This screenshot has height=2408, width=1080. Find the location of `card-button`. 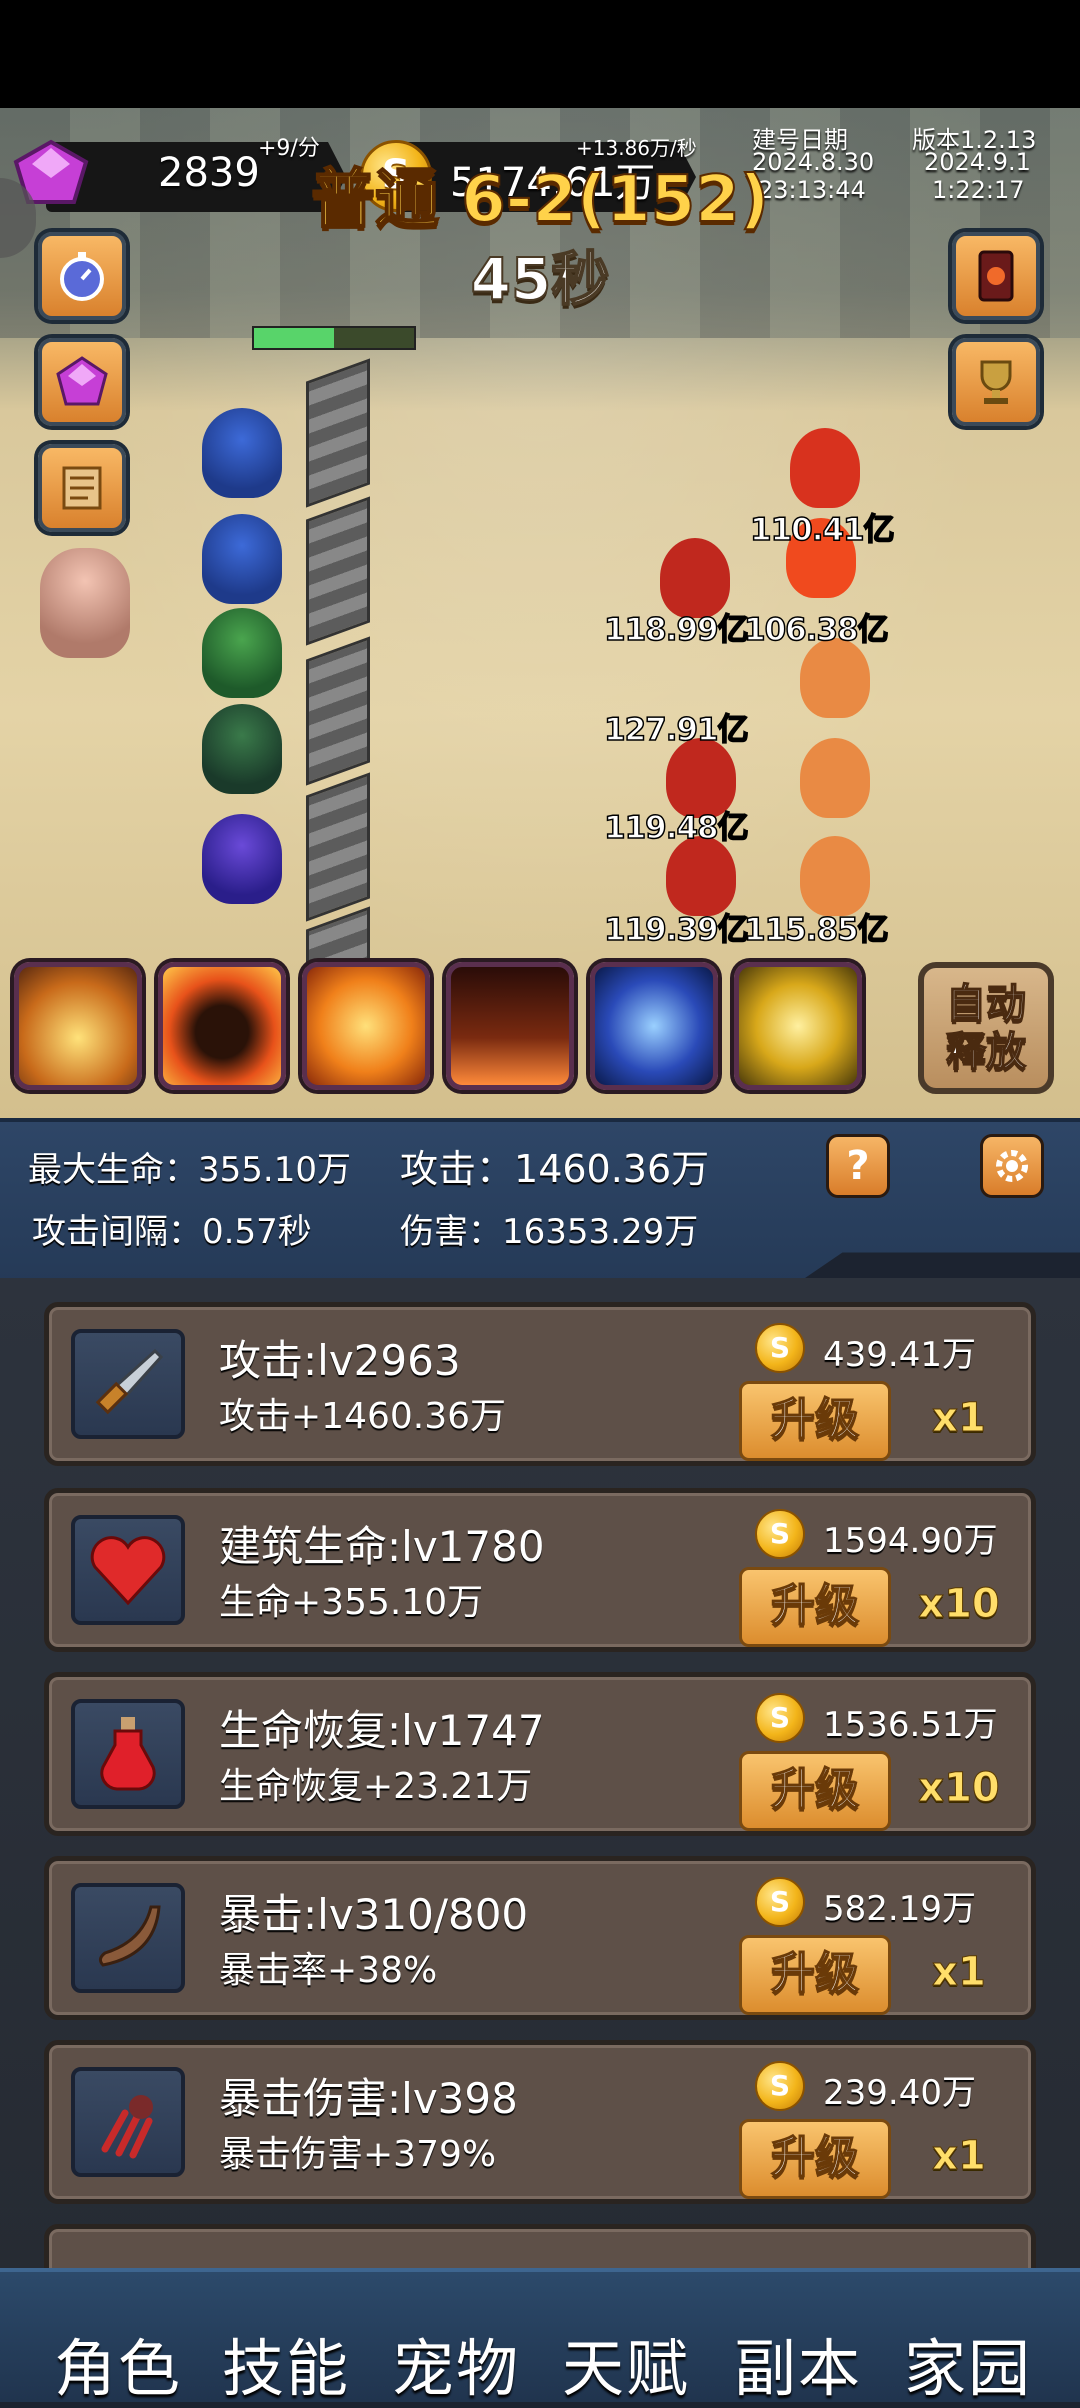

card-button is located at coordinates (996, 276).